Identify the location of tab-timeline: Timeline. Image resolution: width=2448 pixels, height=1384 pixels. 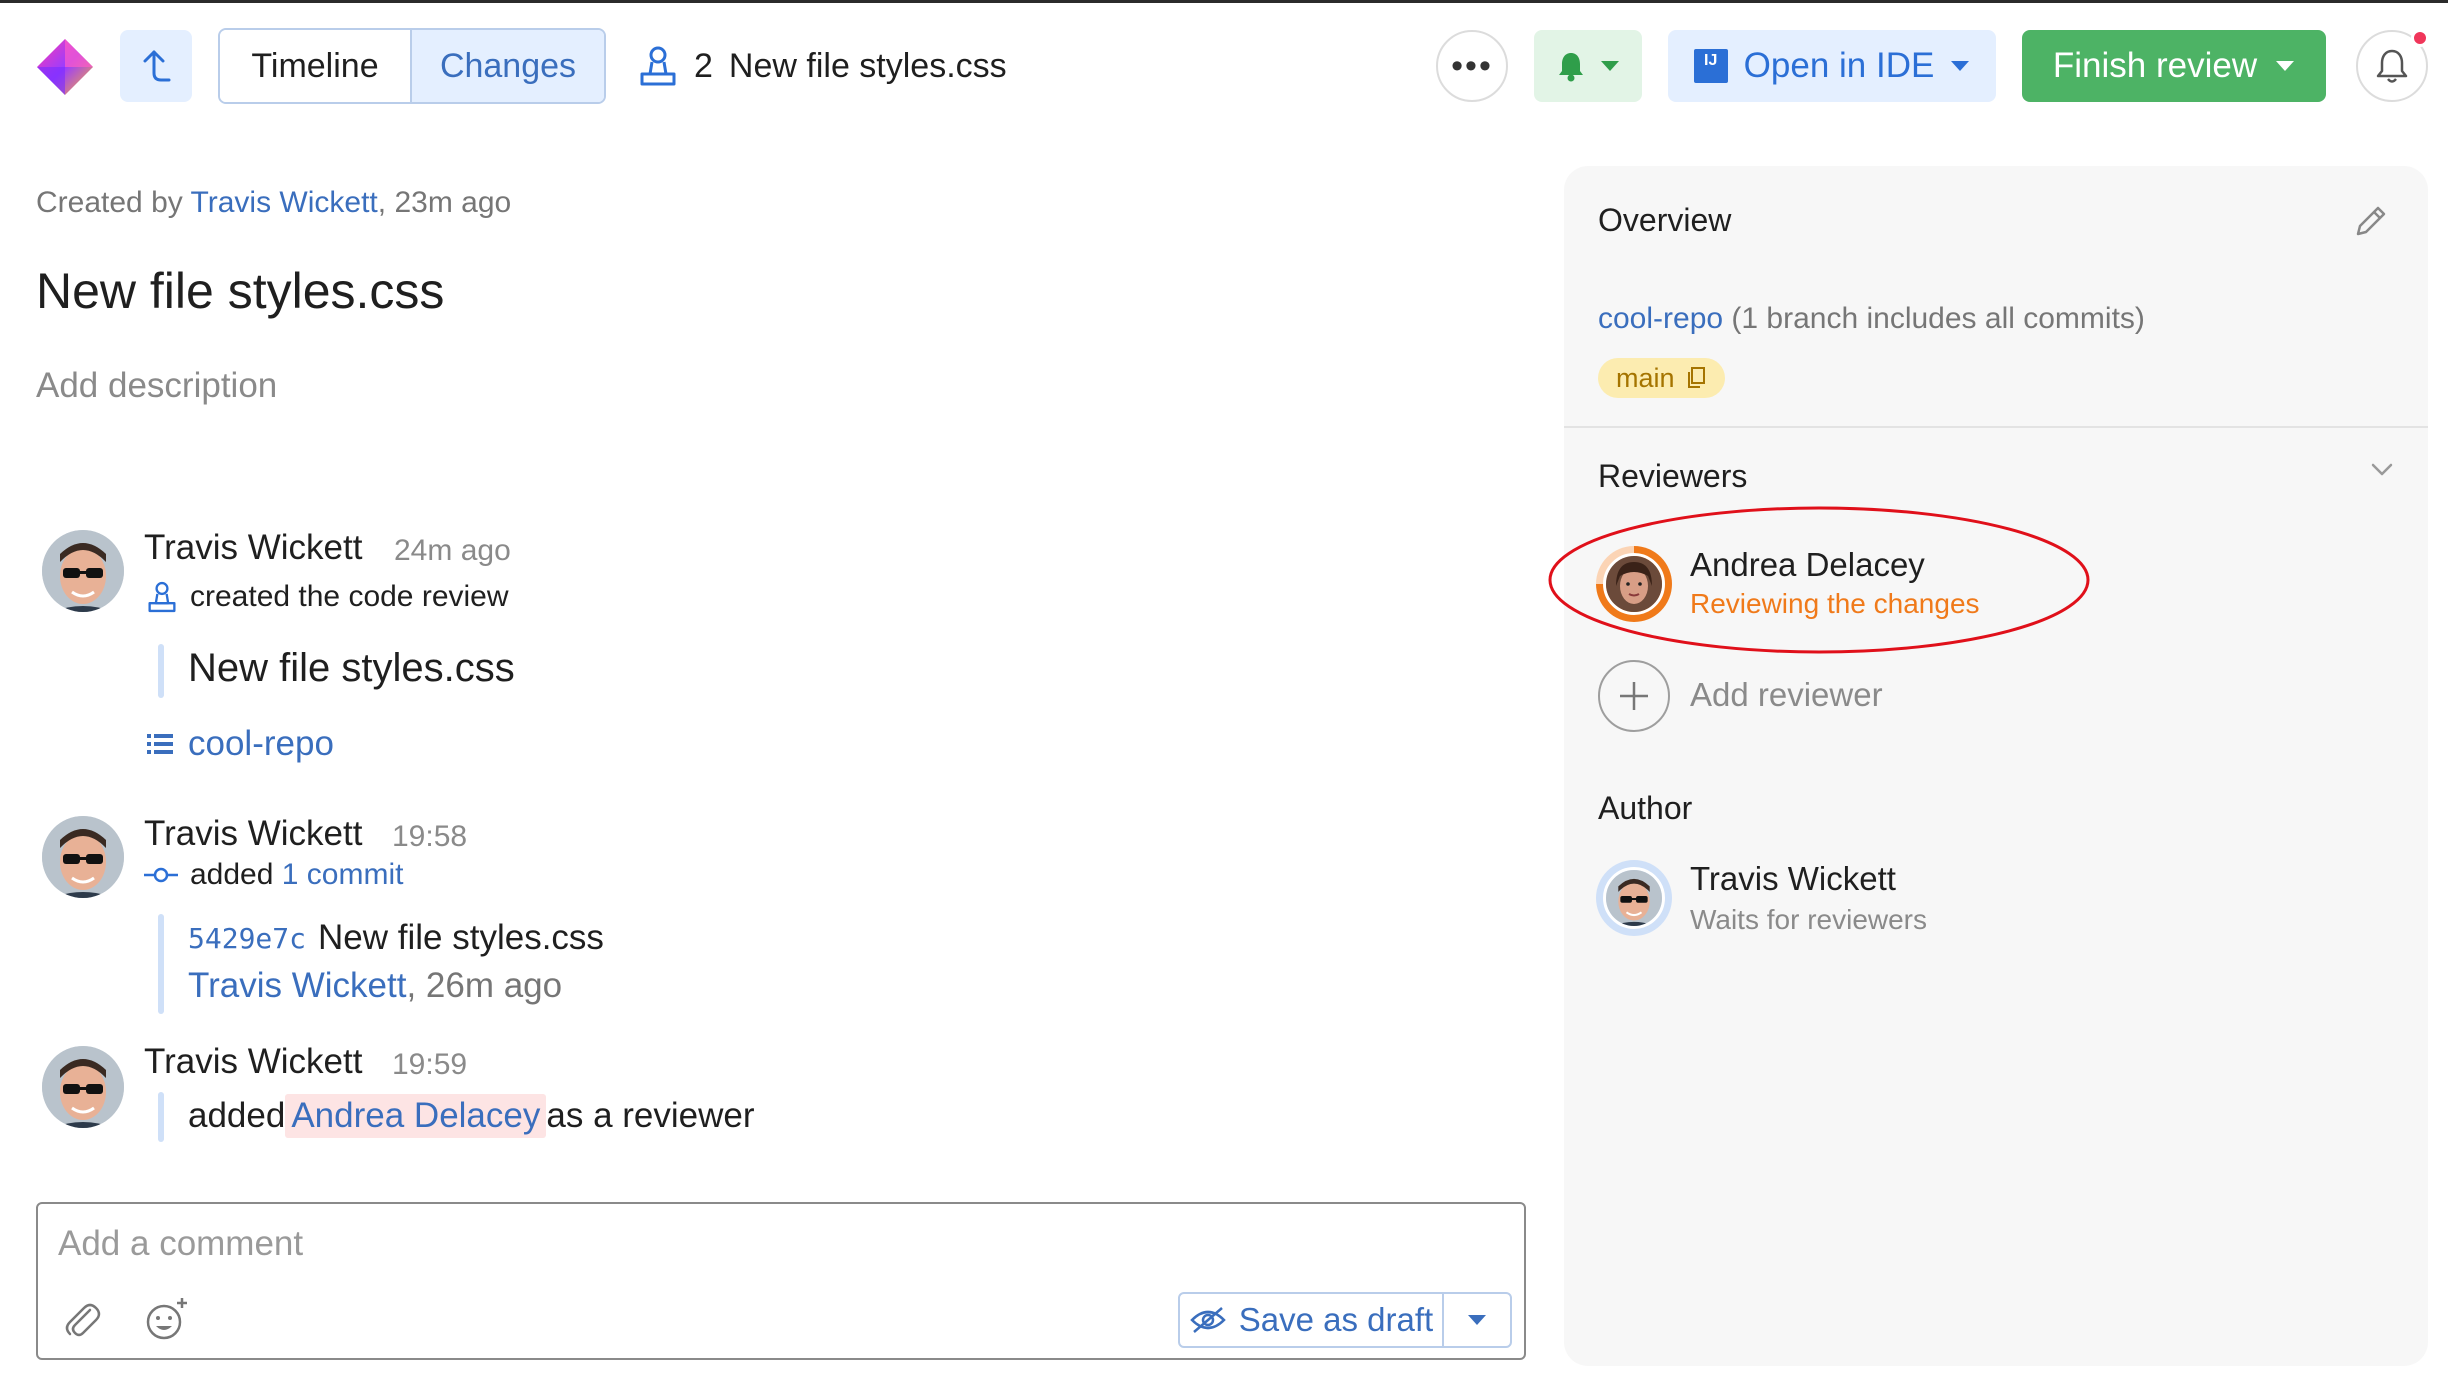
(316, 66).